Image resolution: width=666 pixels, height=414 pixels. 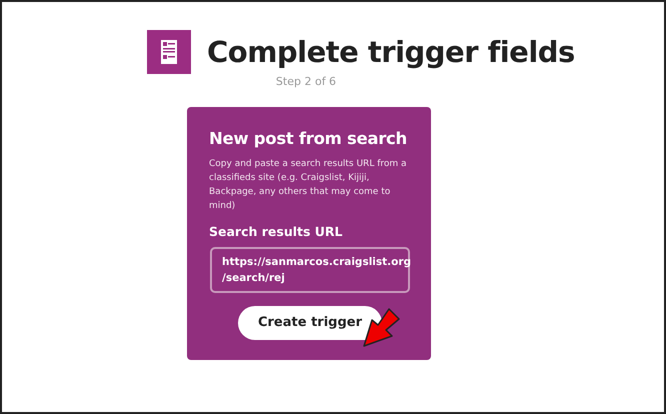 What do you see at coordinates (306, 82) in the screenshot?
I see `step-indicator: Step 2 of 6` at bounding box center [306, 82].